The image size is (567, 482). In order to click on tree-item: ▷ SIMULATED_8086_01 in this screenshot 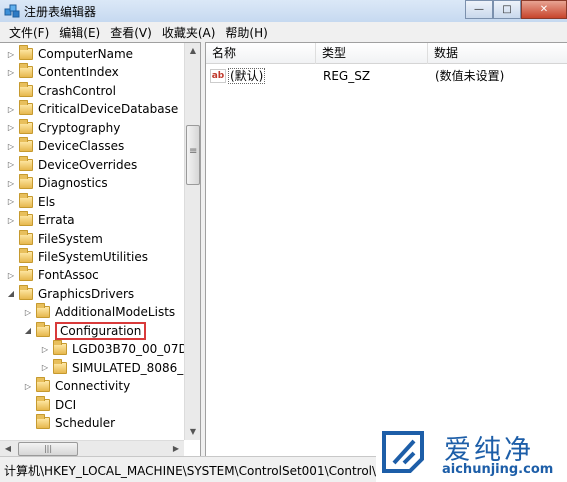, I will do `click(119, 367)`.